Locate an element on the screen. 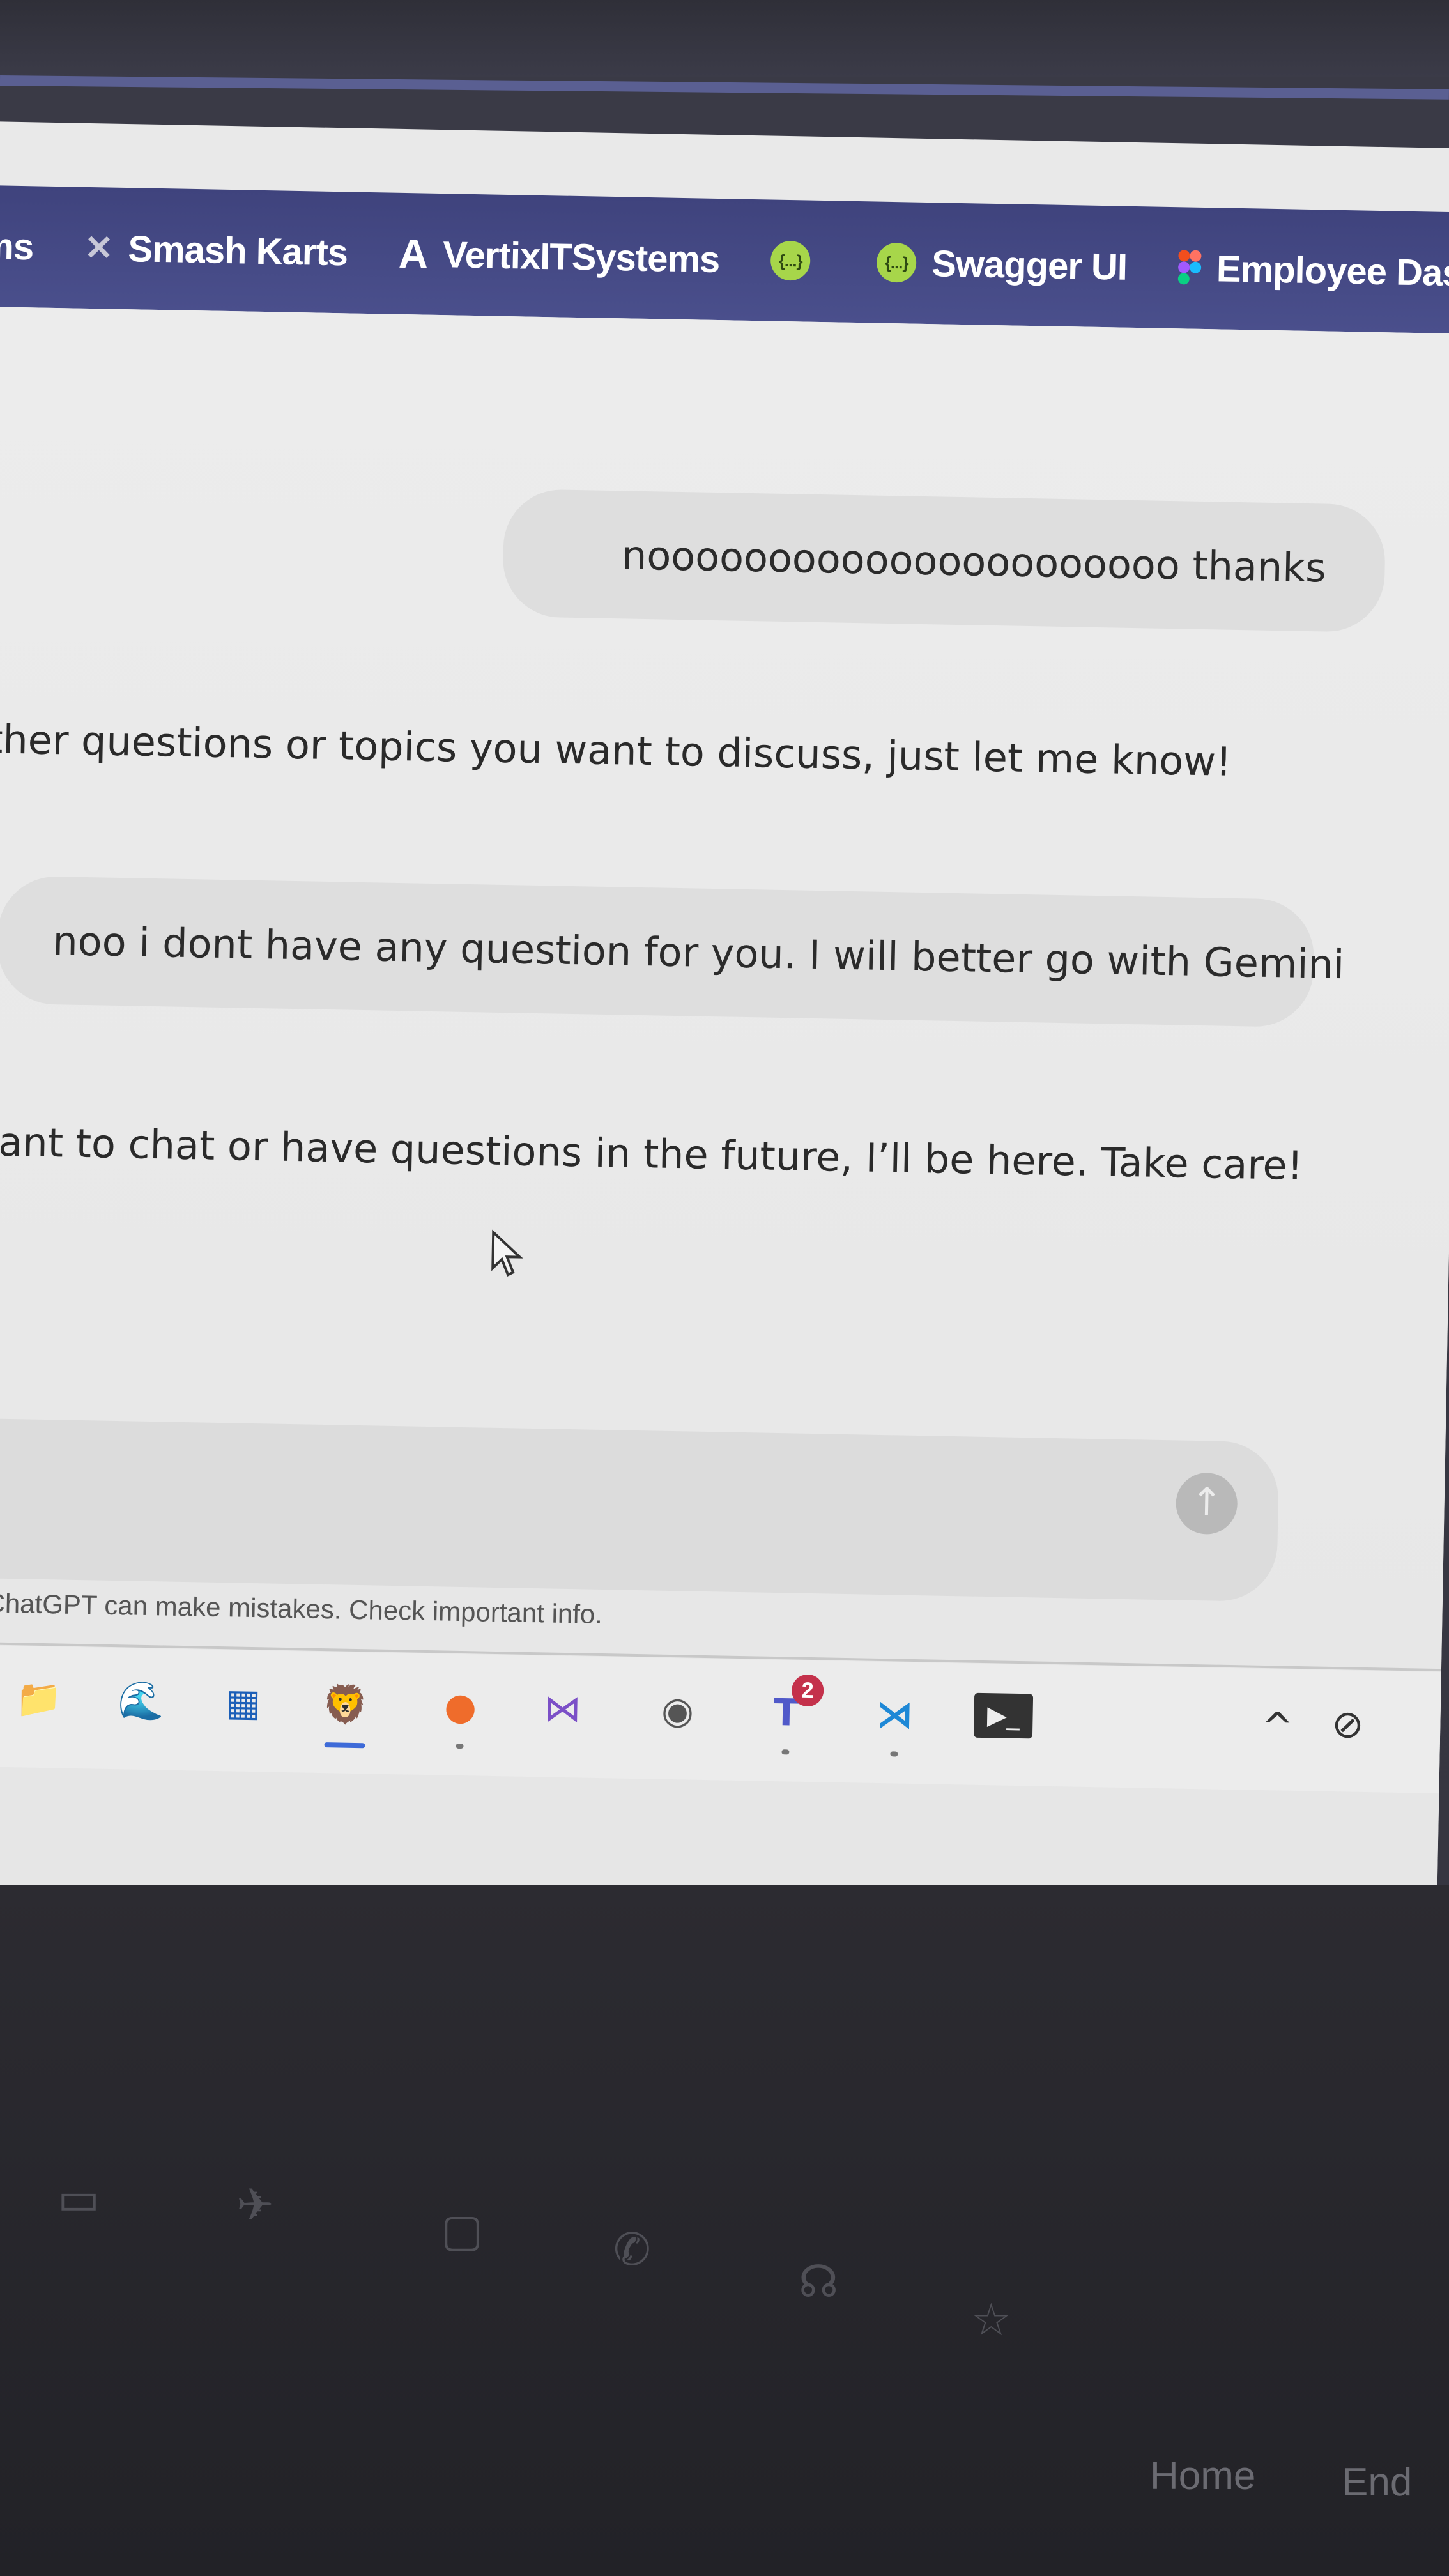 The width and height of the screenshot is (1449, 2576). arrow-up-icon: ↑ is located at coordinates (1206, 1502).